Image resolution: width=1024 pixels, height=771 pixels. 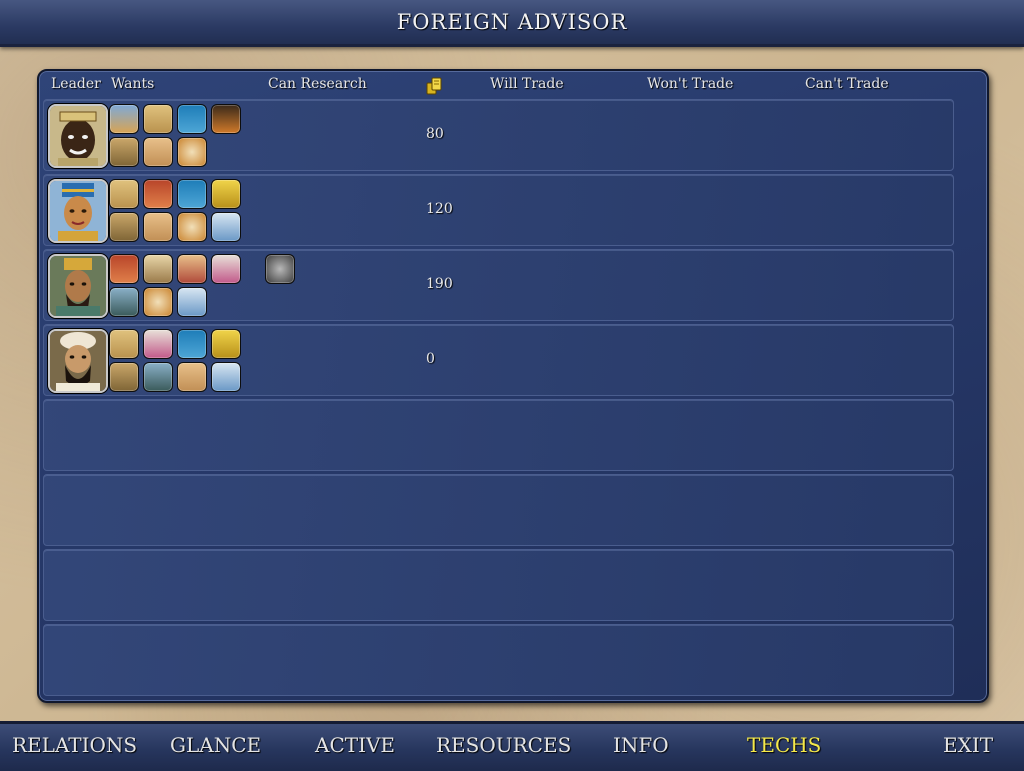 I want to click on gold-amount: 80, so click(x=435, y=134).